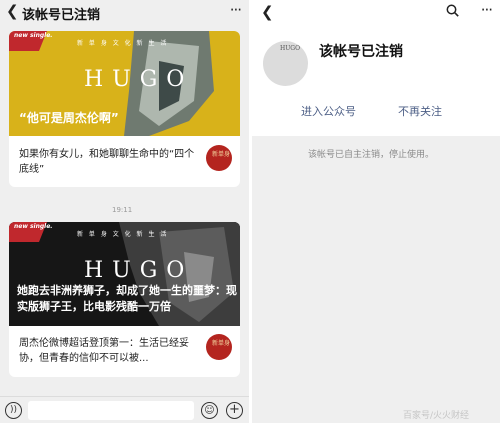 The width and height of the screenshot is (500, 423). Describe the element at coordinates (290, 48) in the screenshot. I see `avatar-logo-text: HUGO` at that location.